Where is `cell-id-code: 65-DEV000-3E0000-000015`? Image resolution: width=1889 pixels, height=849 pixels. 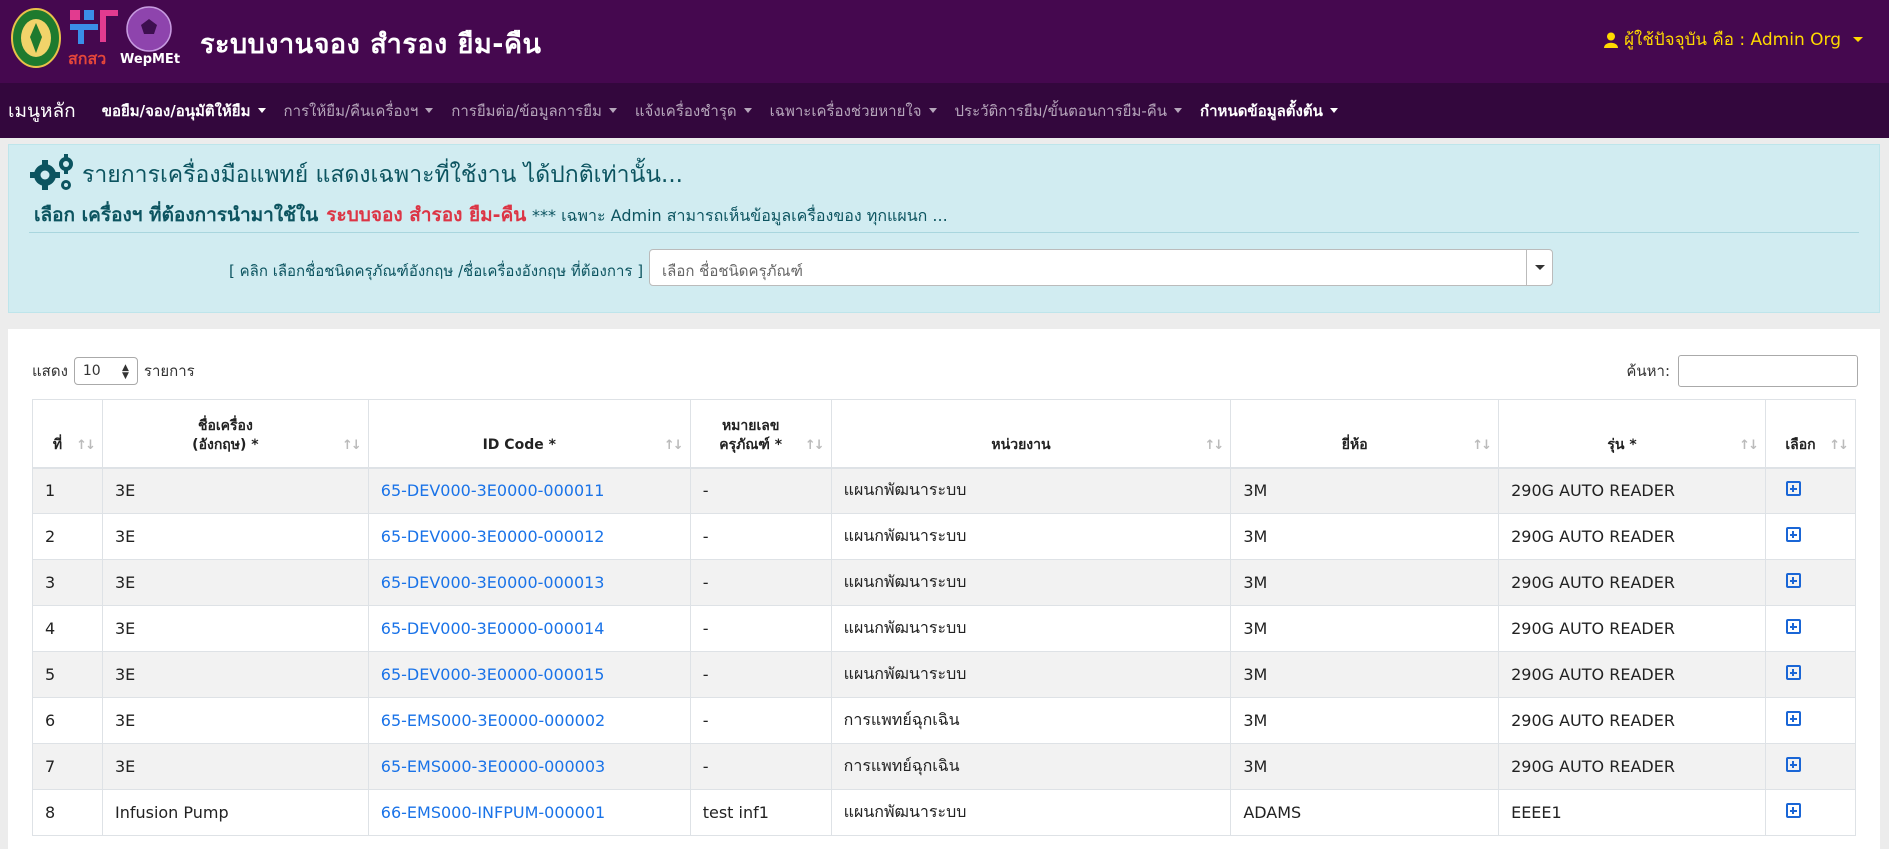 cell-id-code: 65-DEV000-3E0000-000015 is located at coordinates (529, 674).